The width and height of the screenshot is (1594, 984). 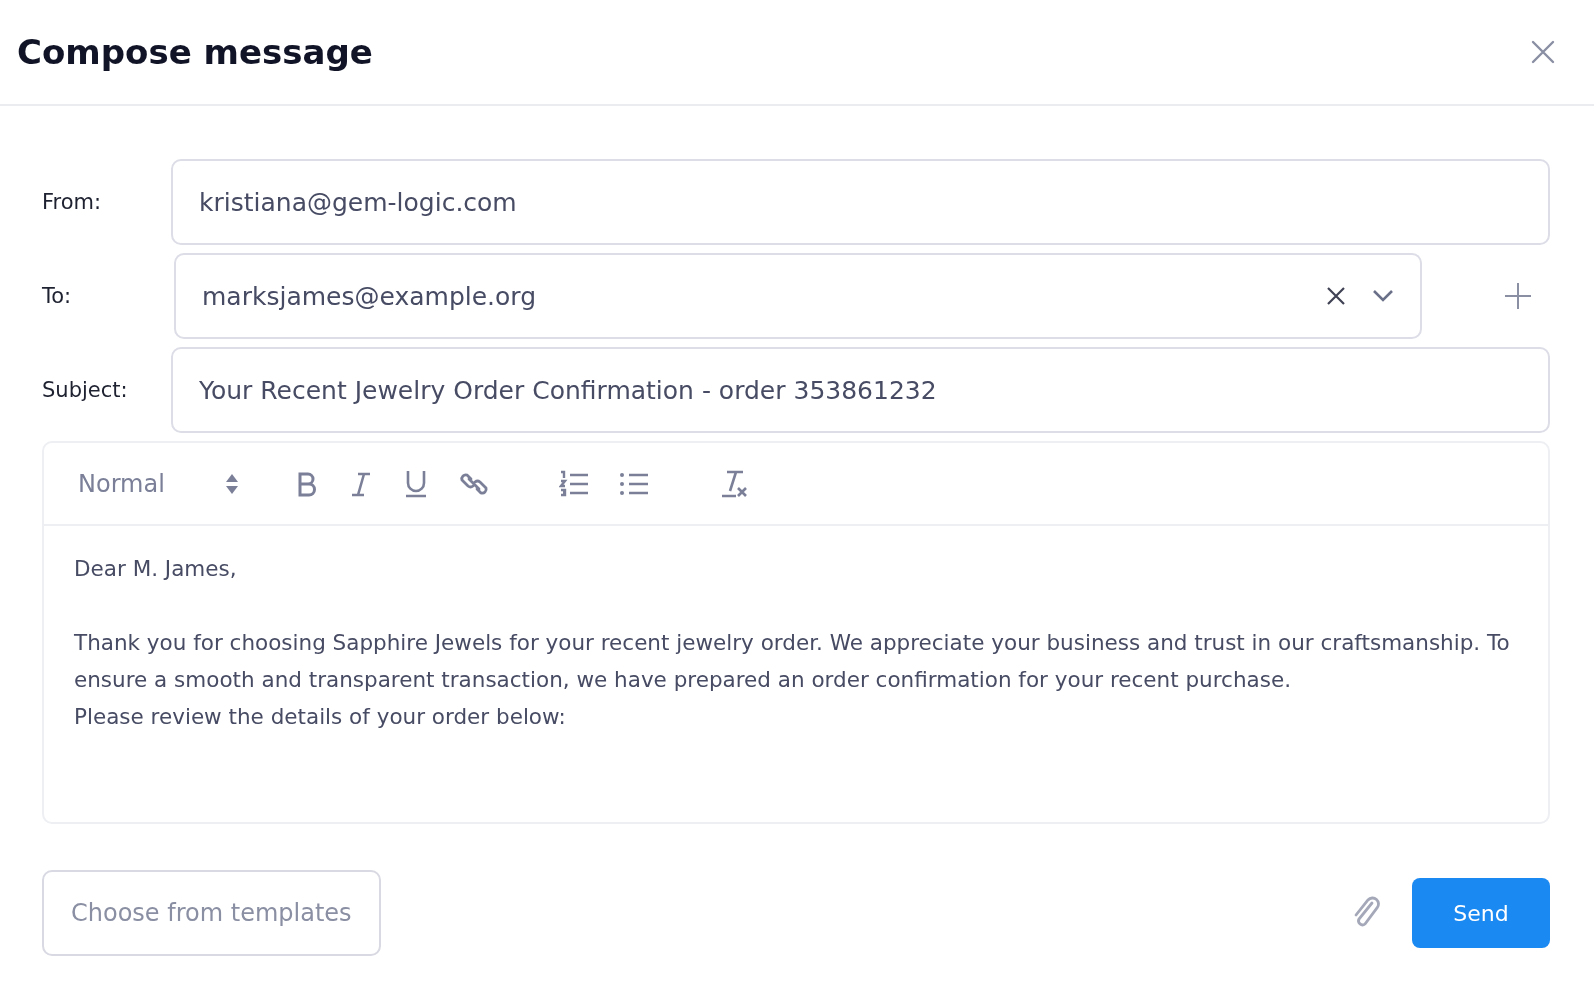 I want to click on chevron-down-icon, so click(x=1383, y=296).